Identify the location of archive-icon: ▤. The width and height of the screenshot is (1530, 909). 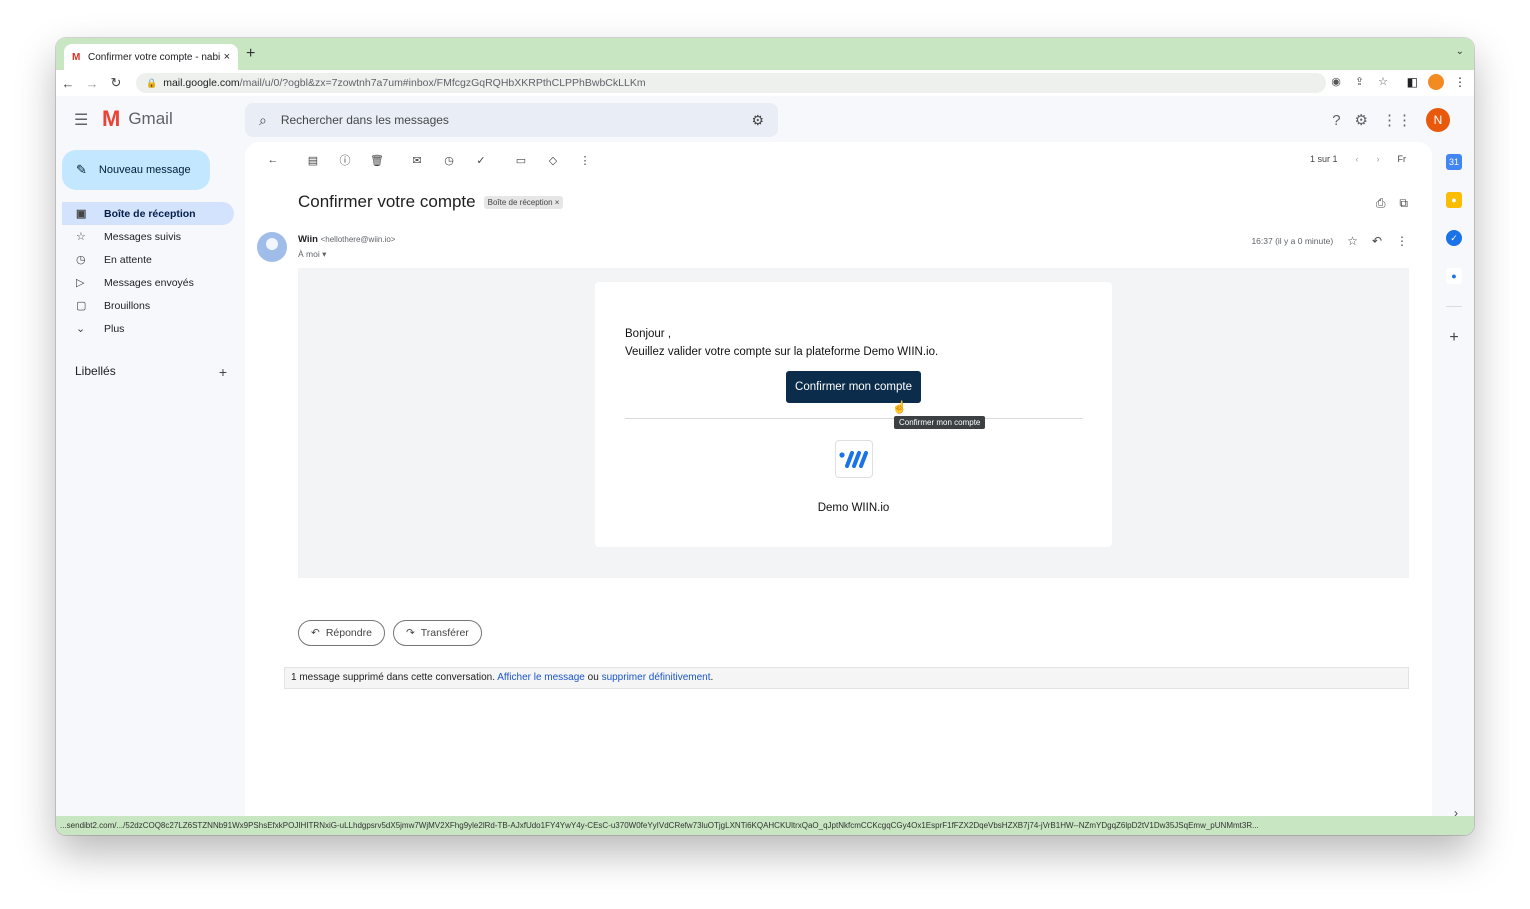
(313, 160).